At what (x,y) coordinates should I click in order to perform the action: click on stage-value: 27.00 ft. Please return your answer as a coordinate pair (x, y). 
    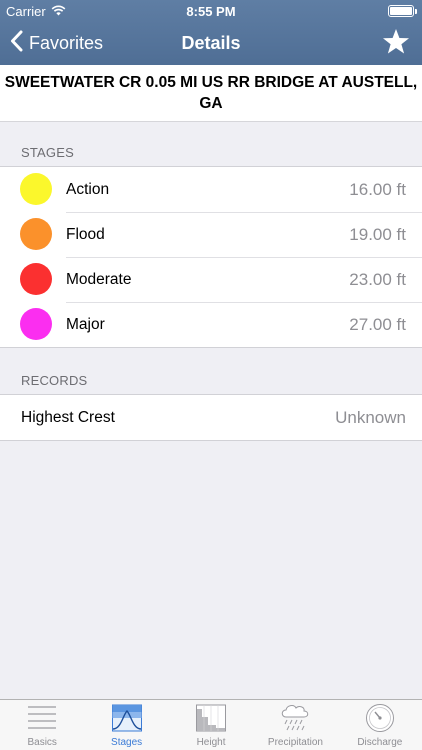
    Looking at the image, I should click on (377, 324).